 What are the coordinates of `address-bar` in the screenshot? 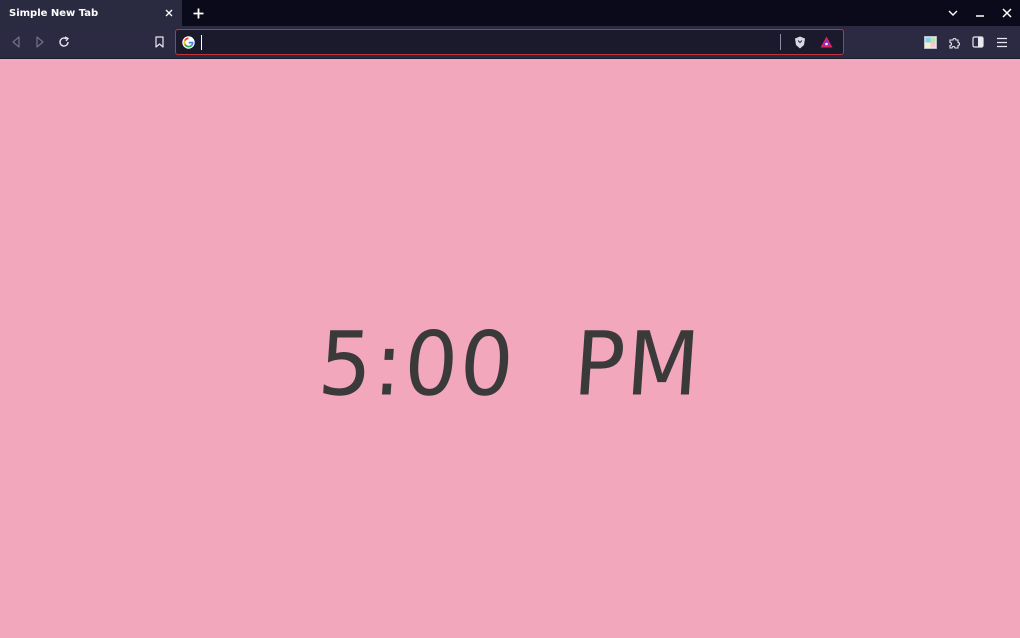 It's located at (509, 42).